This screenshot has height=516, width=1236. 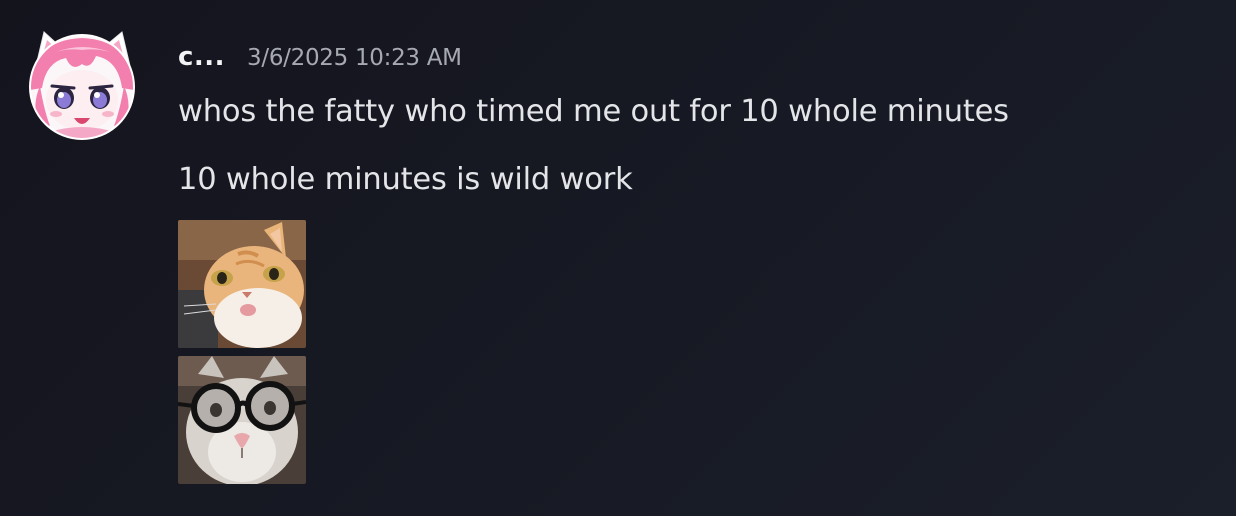 I want to click on message-text-line: 10 whole minutes is wild work, so click(x=405, y=179).